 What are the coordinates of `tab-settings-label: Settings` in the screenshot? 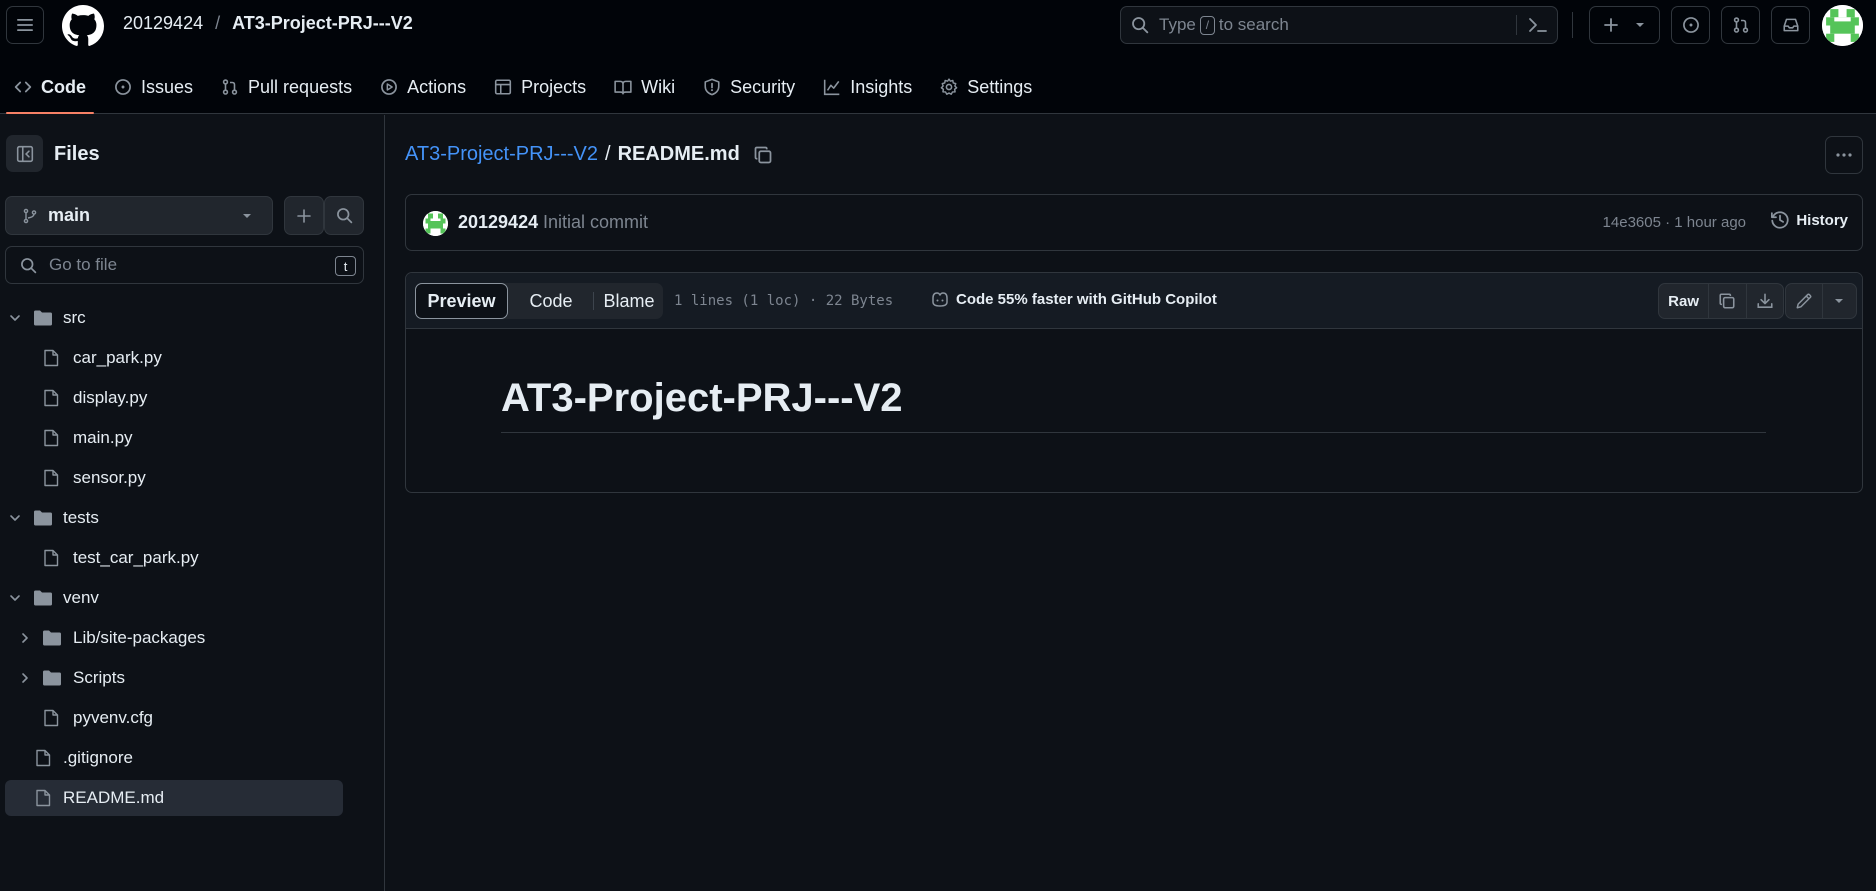 It's located at (1000, 86).